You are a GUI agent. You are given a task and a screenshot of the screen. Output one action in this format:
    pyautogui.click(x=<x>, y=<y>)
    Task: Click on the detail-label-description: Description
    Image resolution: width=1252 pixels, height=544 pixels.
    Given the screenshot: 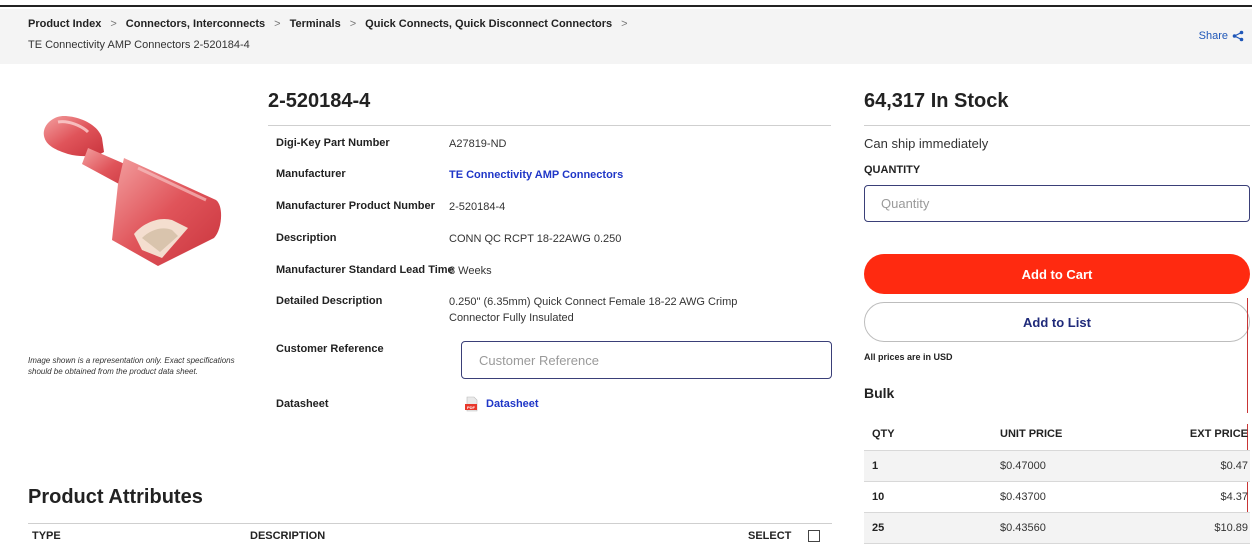 What is the action you would take?
    pyautogui.click(x=306, y=238)
    